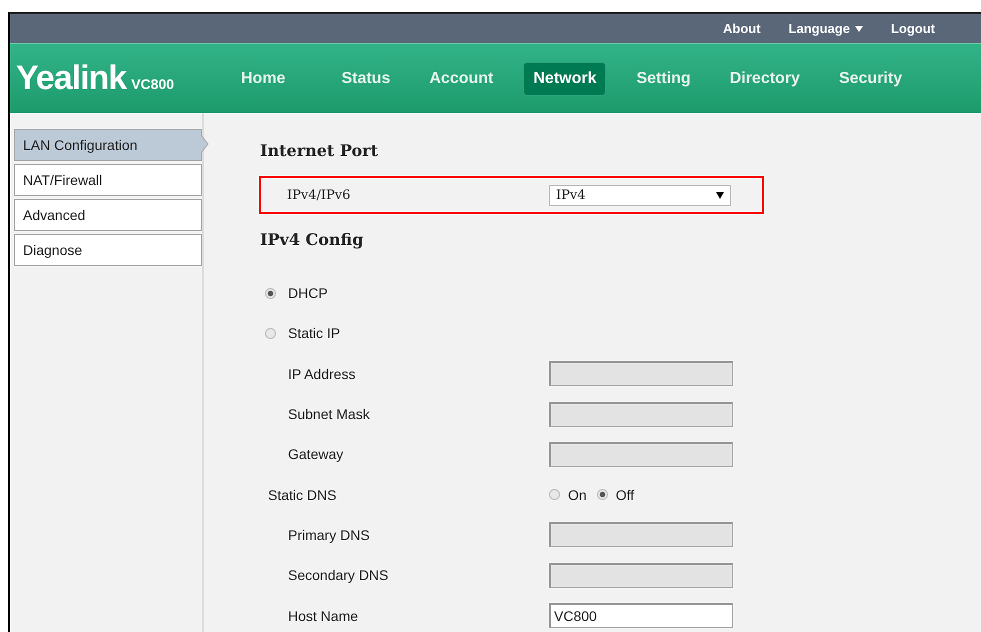  Describe the element at coordinates (302, 494) in the screenshot. I see `field-label: Static DNS` at that location.